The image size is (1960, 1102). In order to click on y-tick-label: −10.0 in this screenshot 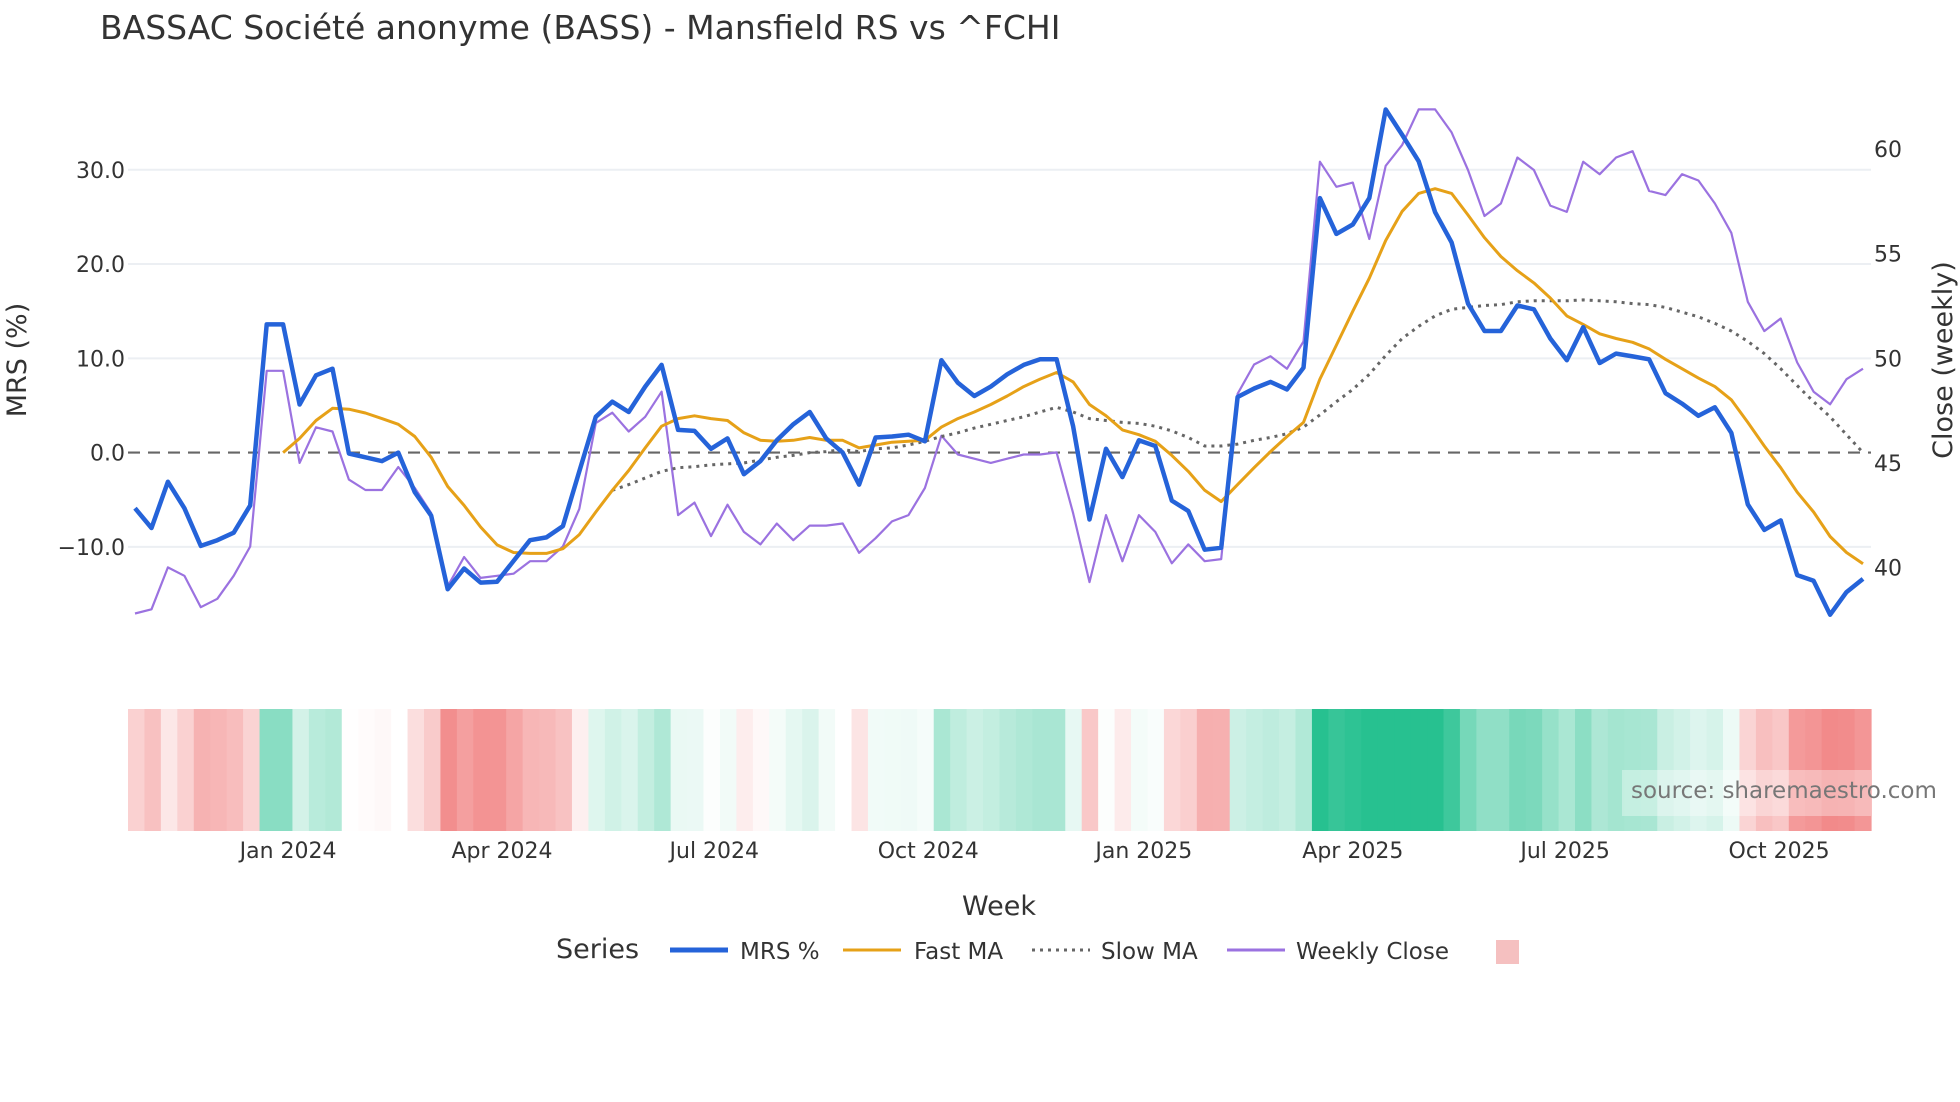, I will do `click(91, 548)`.